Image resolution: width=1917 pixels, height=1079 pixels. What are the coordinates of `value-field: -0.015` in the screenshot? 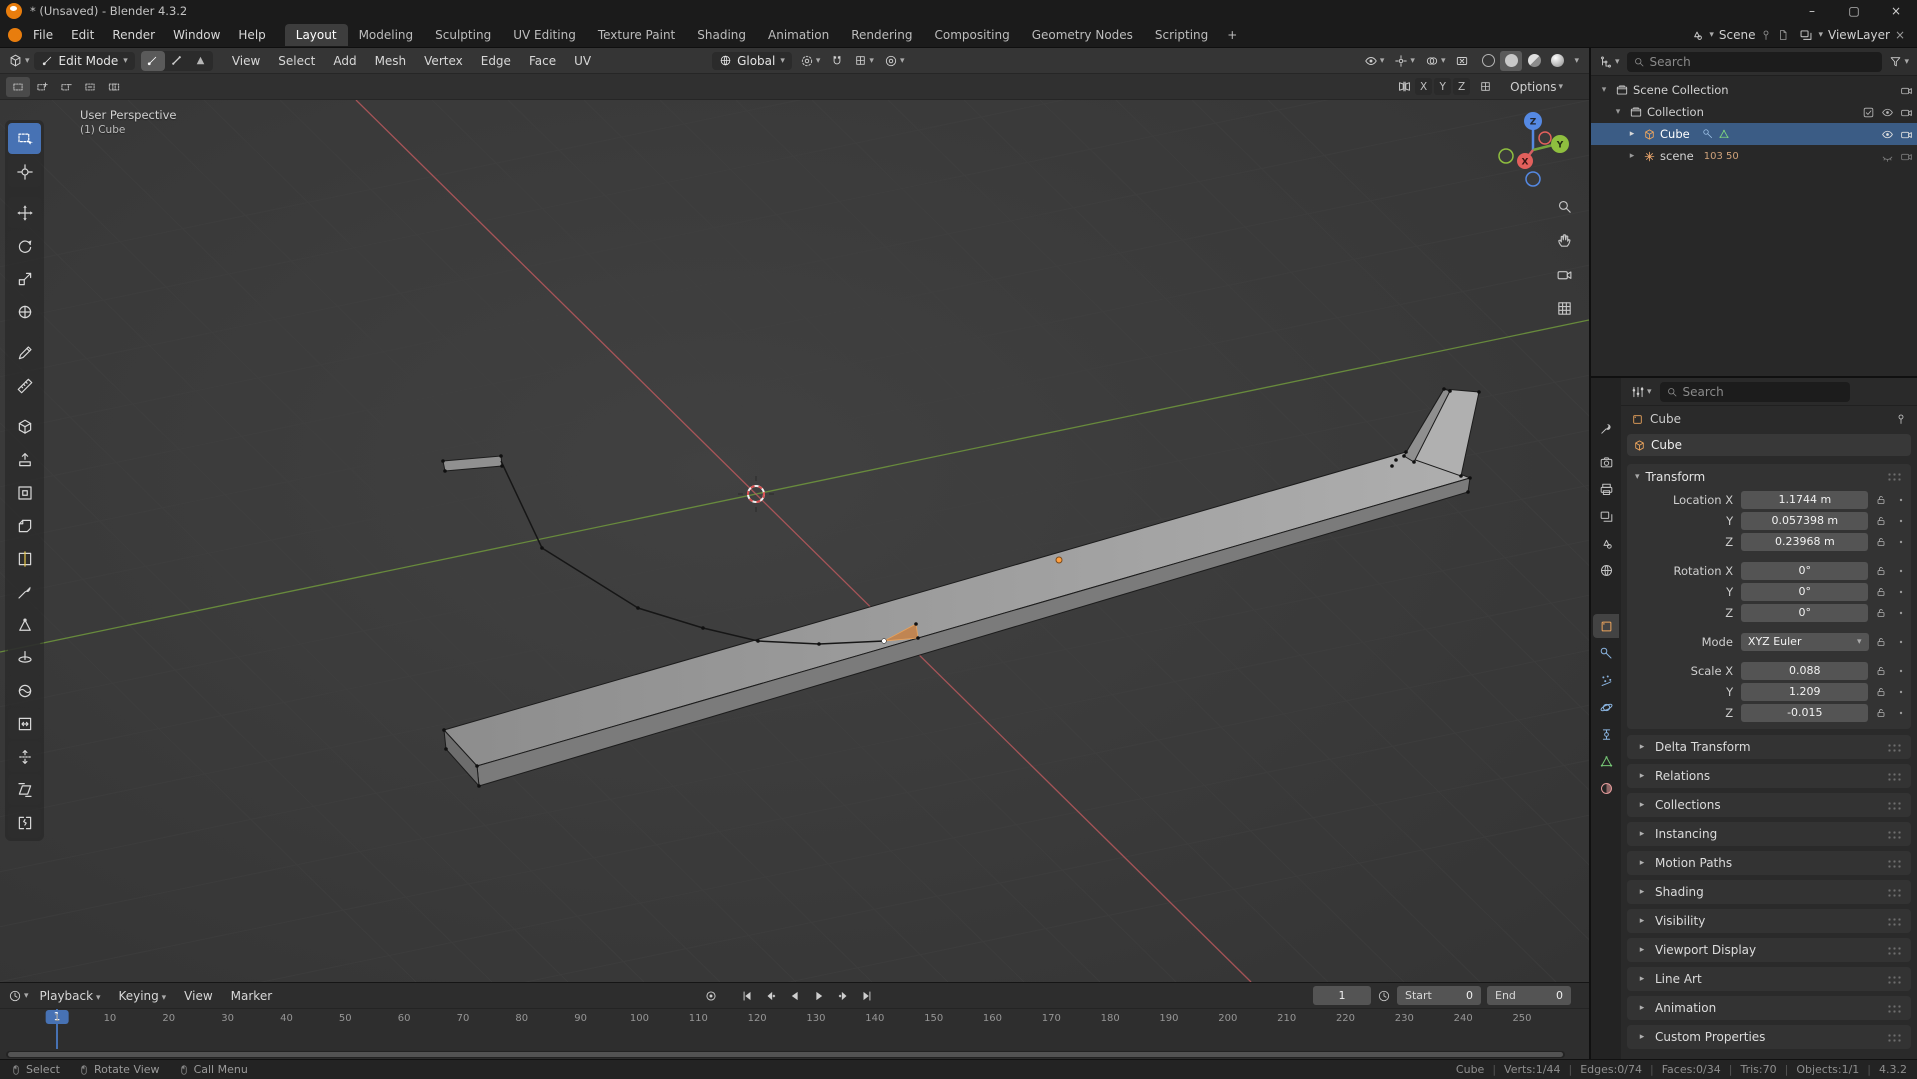 It's located at (1805, 712).